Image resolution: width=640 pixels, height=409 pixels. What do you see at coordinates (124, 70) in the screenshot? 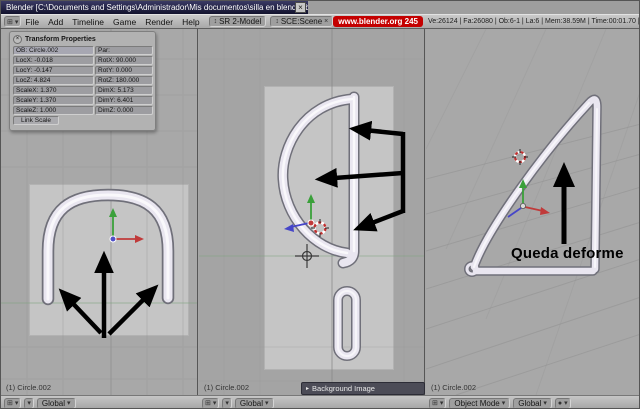
I see `roty-field: RotY: 0.000` at bounding box center [124, 70].